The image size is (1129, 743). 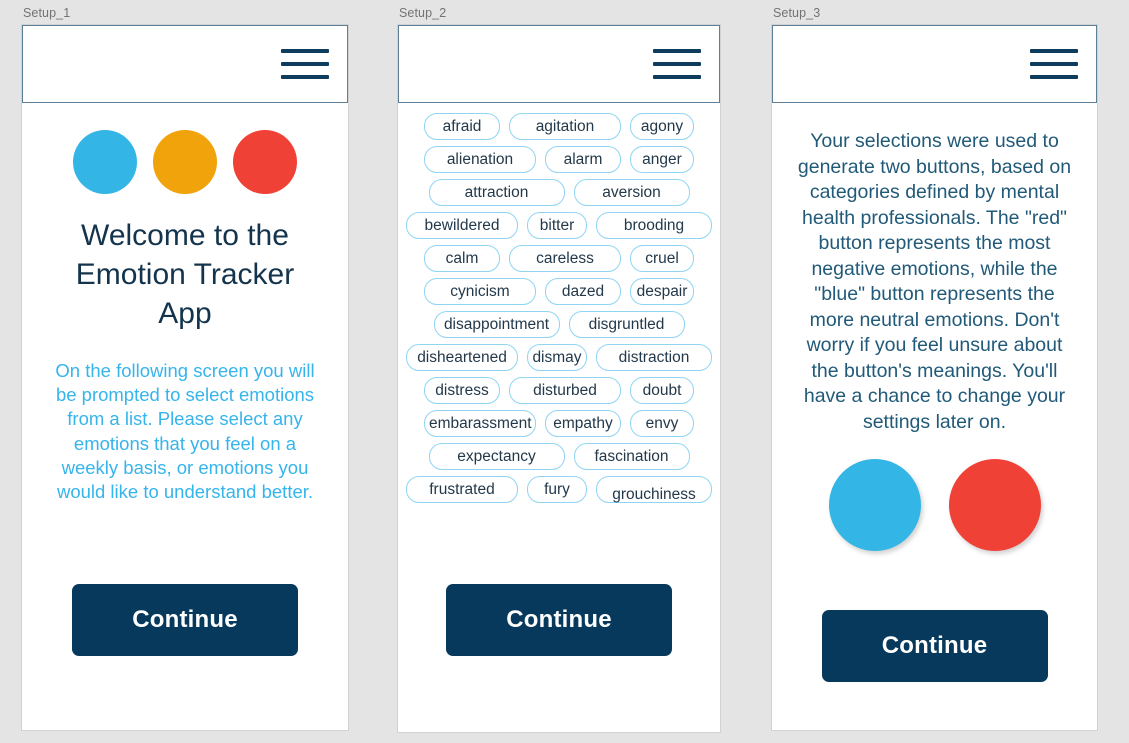 I want to click on emotion-pill-row: bewildered bitter brooding, so click(x=559, y=225).